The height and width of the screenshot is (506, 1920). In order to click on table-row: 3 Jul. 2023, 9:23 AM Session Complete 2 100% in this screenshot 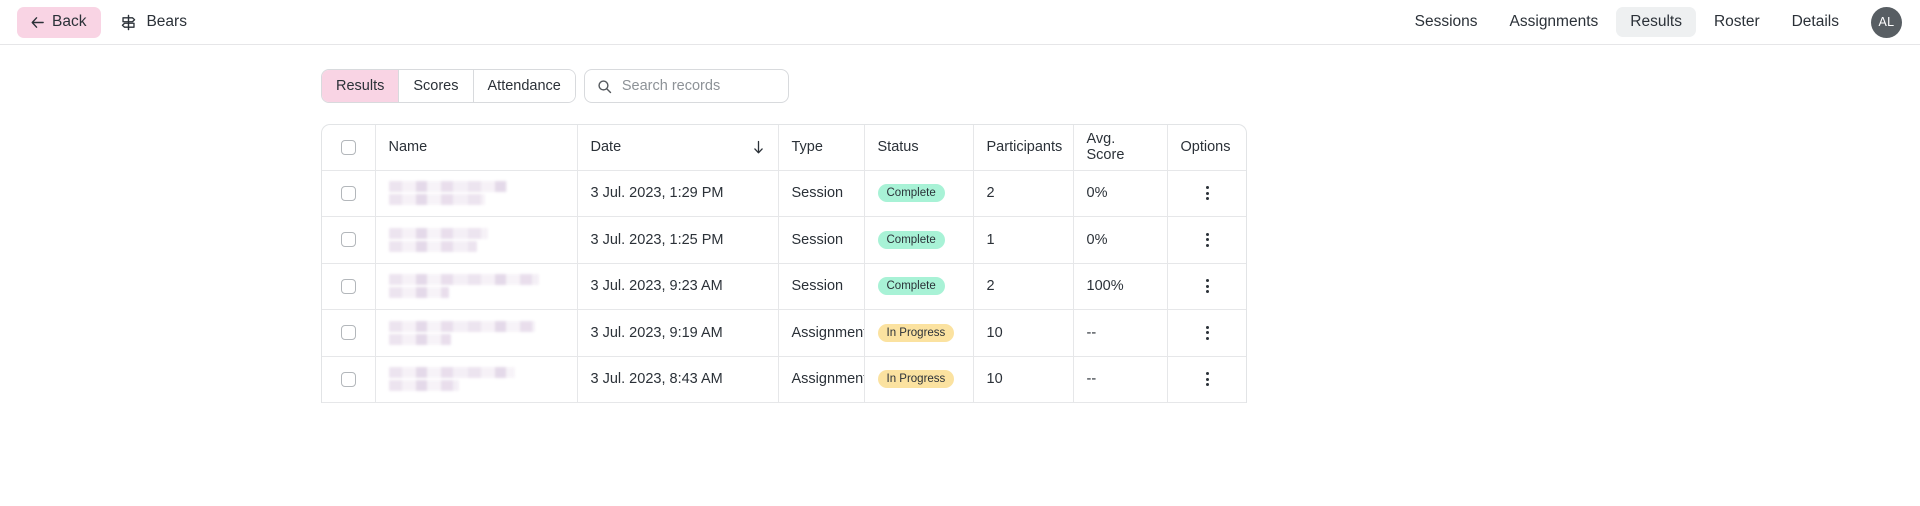, I will do `click(784, 286)`.